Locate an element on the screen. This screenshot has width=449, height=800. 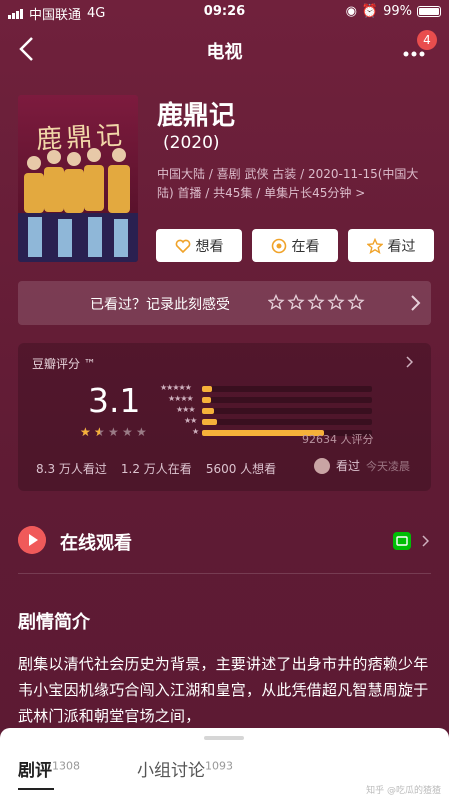
iqiyi-icon is located at coordinates (402, 541).